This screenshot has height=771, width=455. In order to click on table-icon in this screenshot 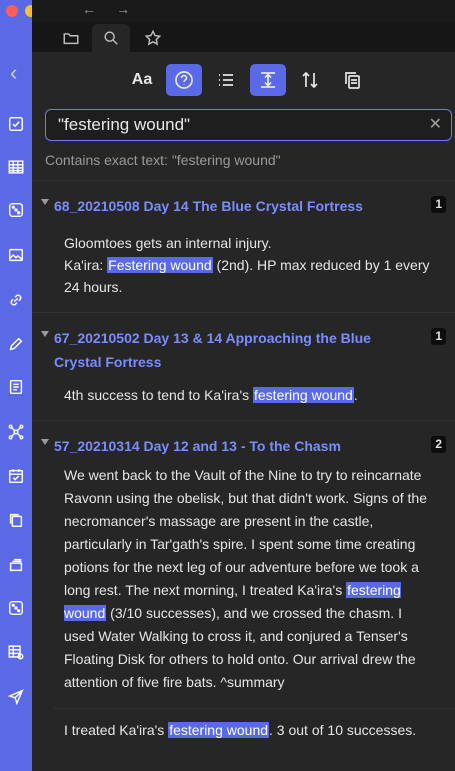, I will do `click(16, 167)`.